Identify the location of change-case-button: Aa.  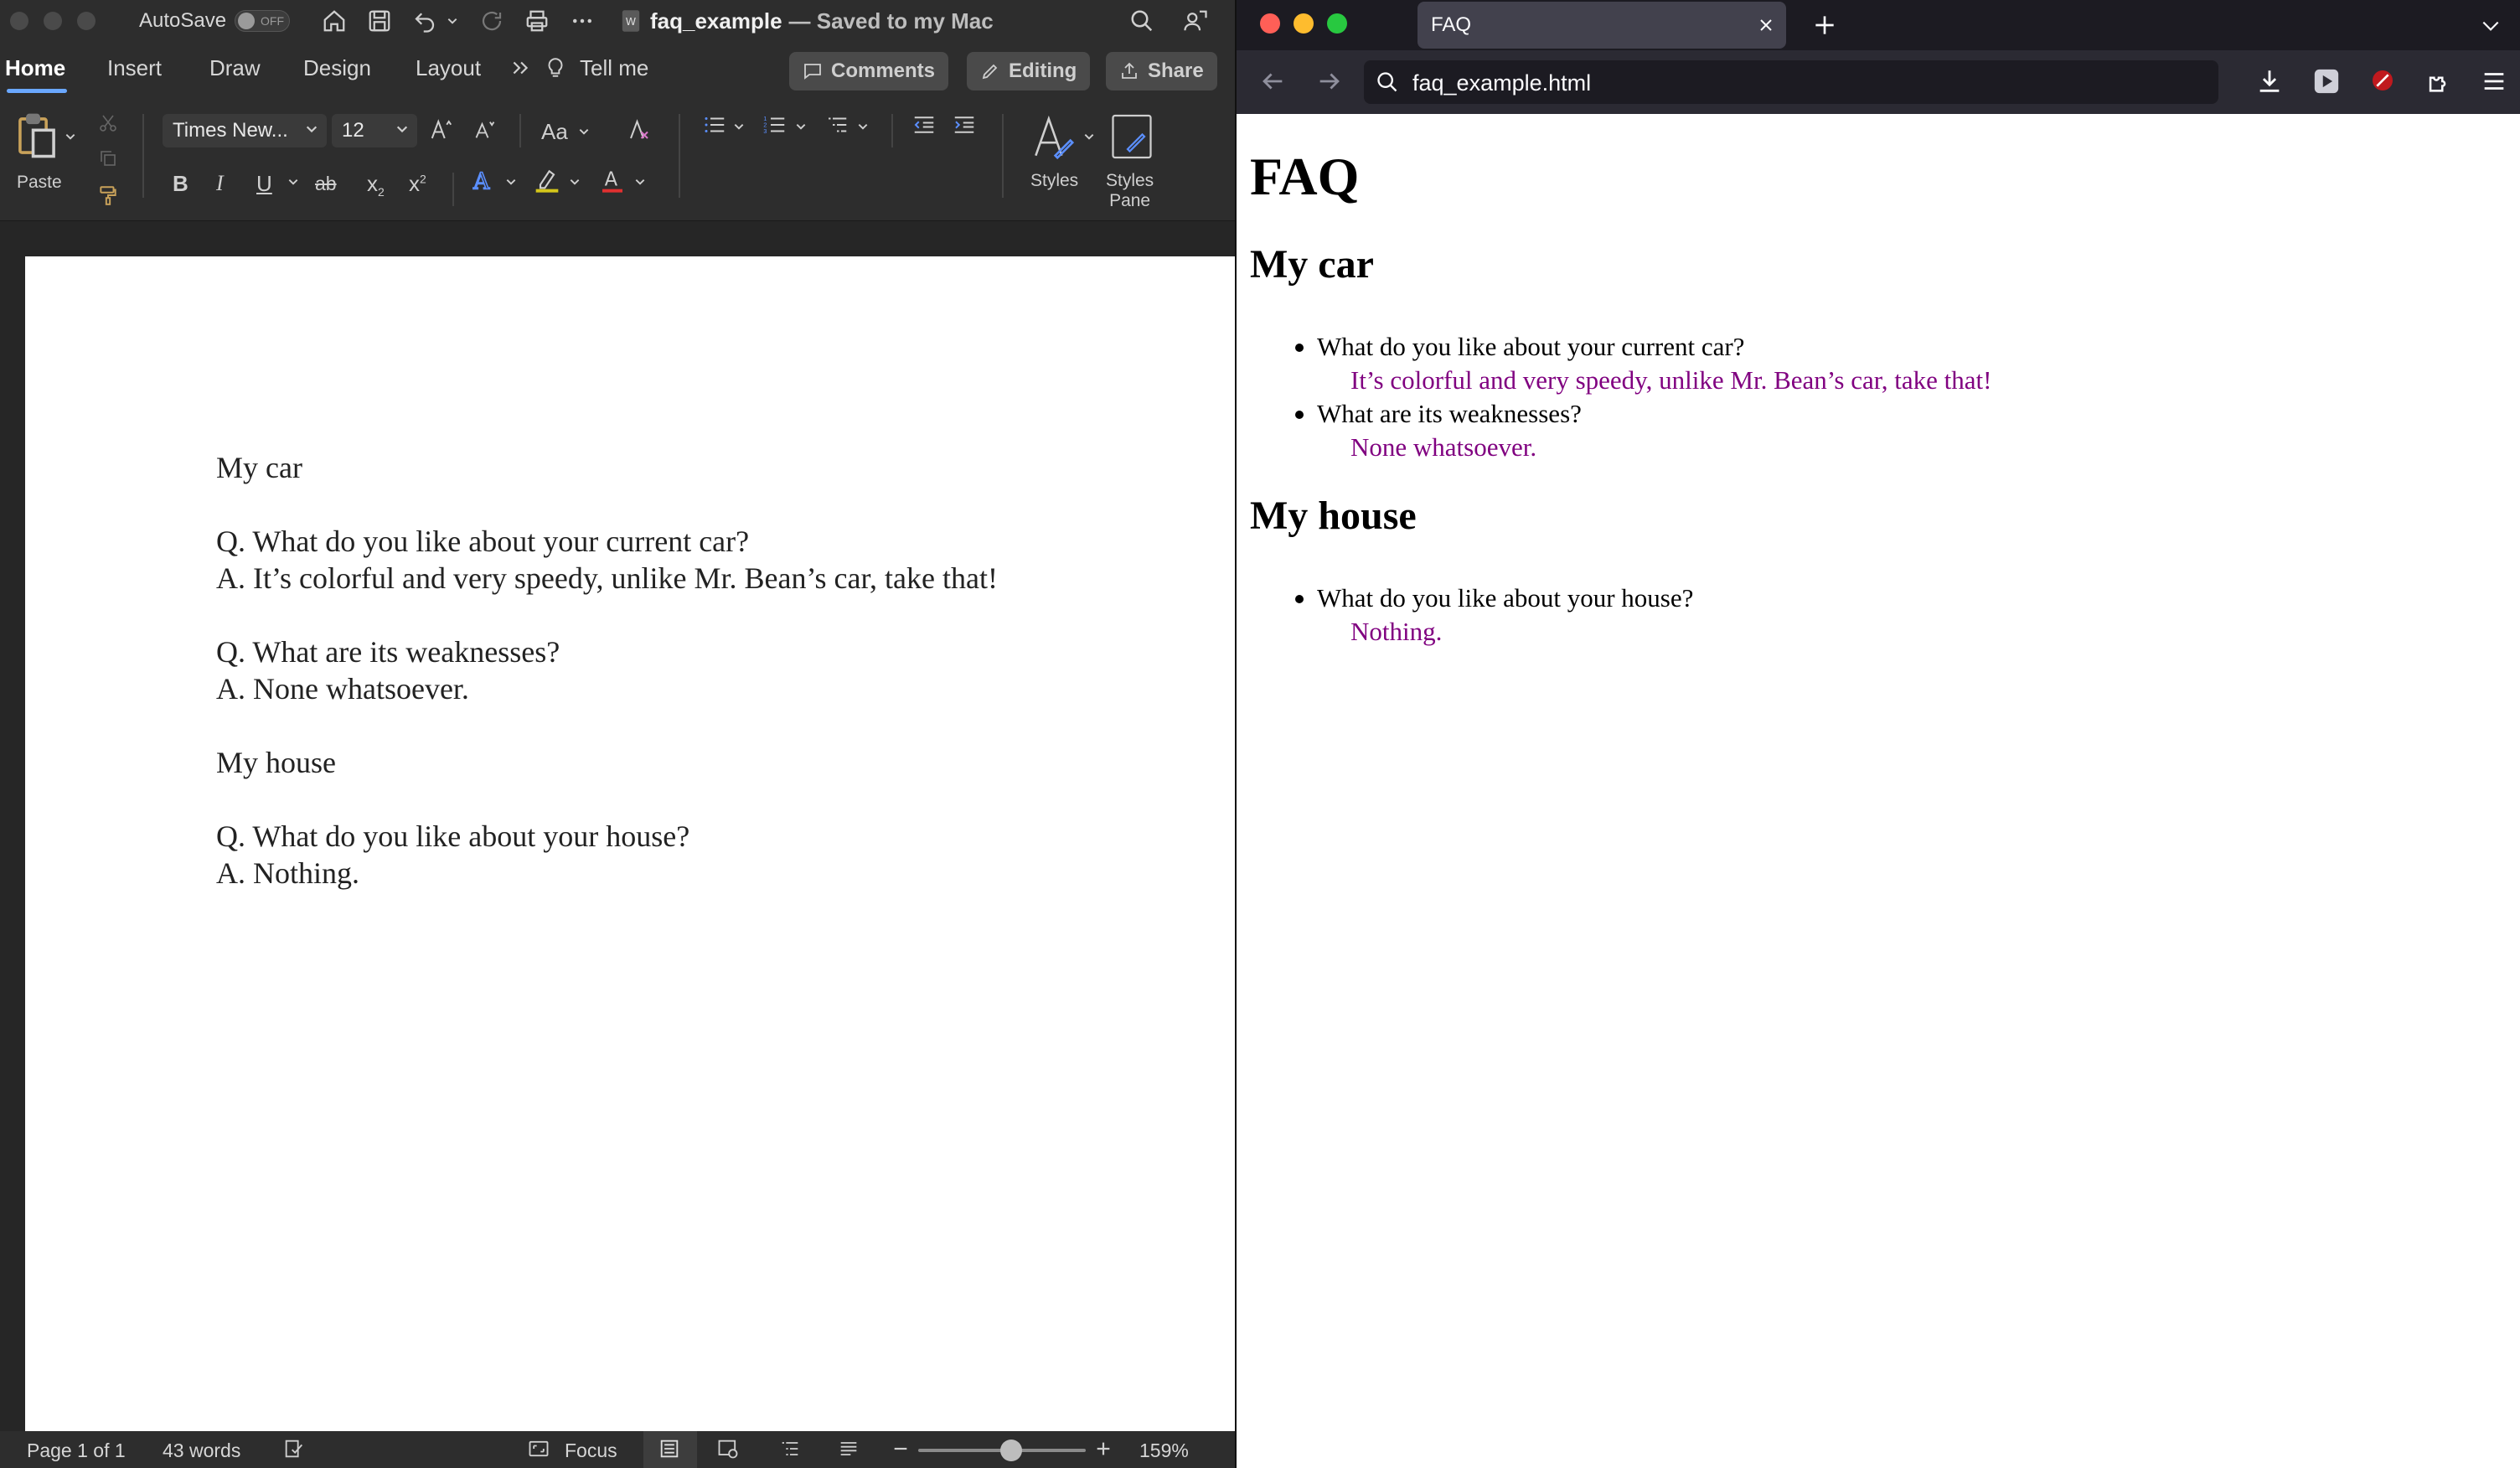
(554, 132).